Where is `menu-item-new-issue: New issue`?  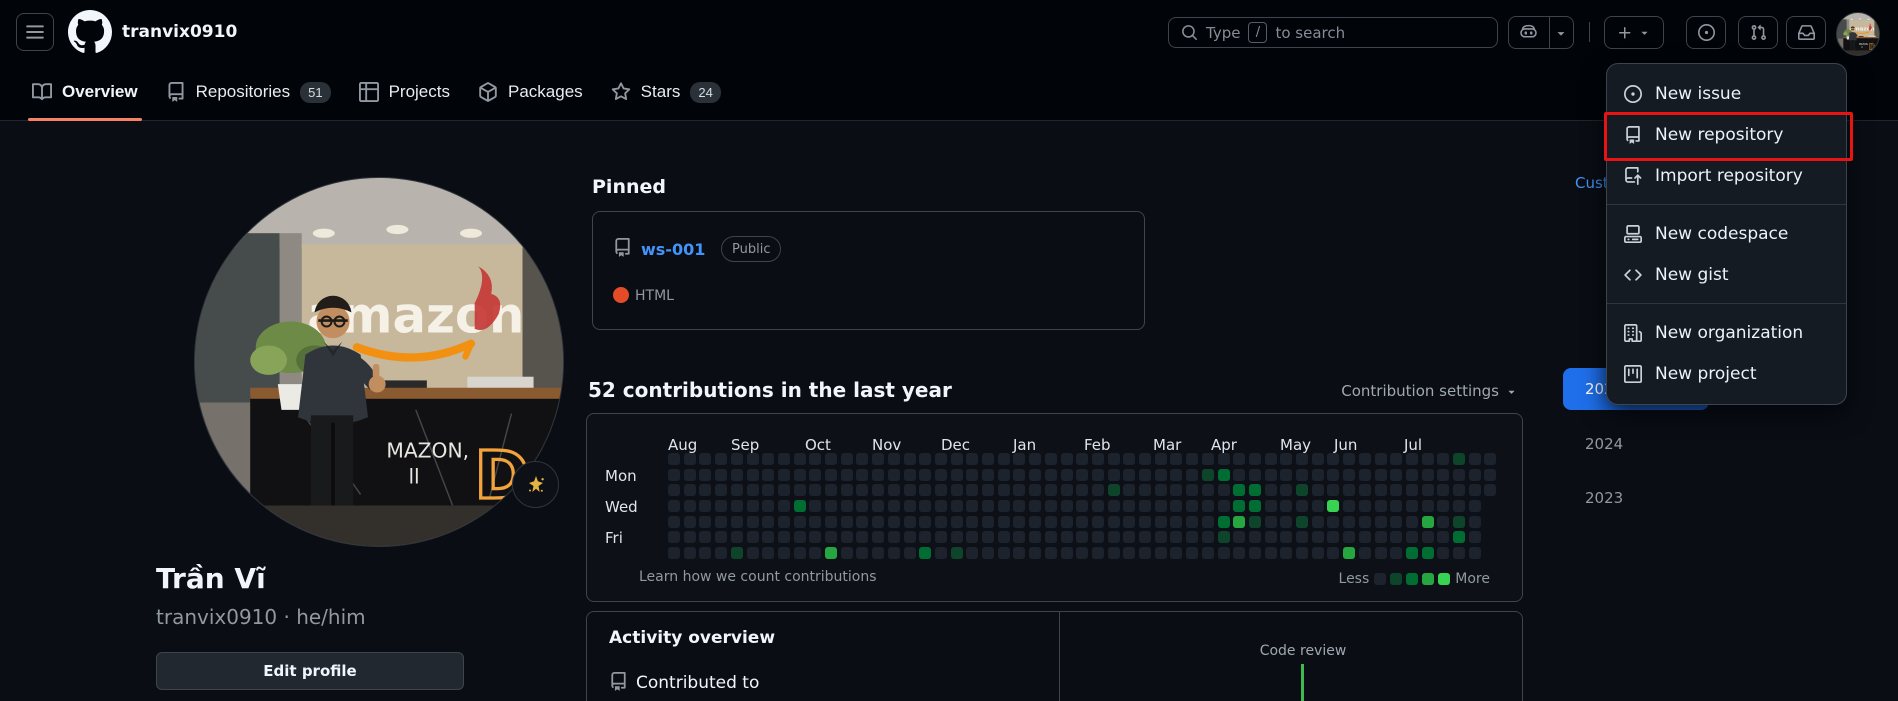 menu-item-new-issue: New issue is located at coordinates (1726, 93).